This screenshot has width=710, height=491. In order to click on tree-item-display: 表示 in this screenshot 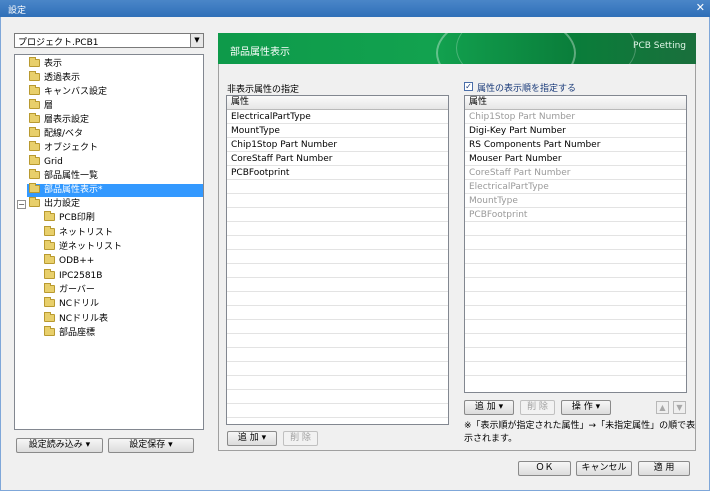, I will do `click(46, 64)`.